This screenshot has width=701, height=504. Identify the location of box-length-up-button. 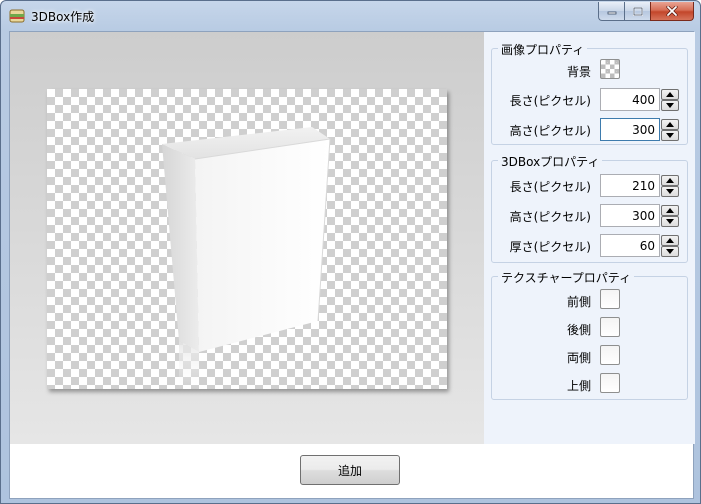
(670, 180).